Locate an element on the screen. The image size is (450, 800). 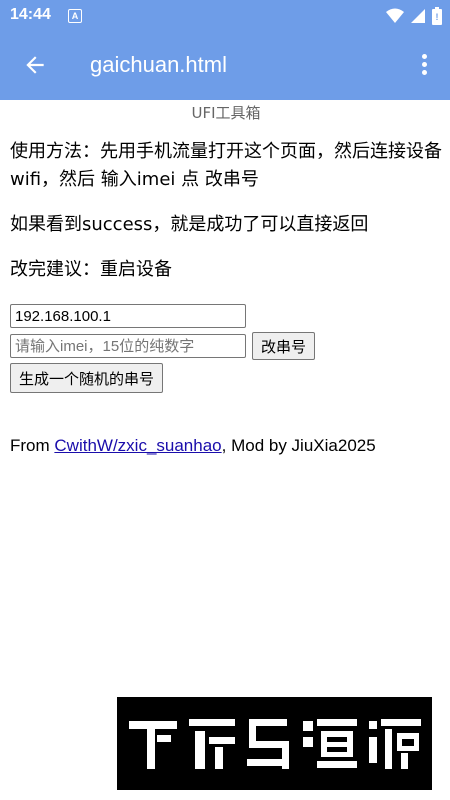
footer-prefix: From is located at coordinates (32, 445).